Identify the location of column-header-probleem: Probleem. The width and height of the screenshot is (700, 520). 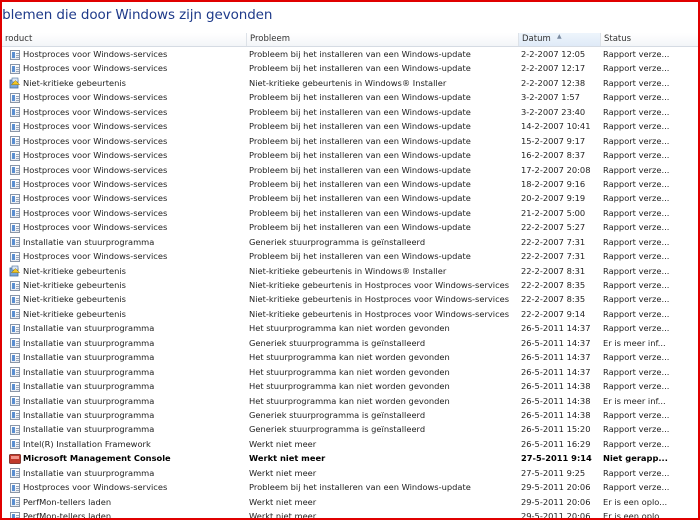
(383, 39).